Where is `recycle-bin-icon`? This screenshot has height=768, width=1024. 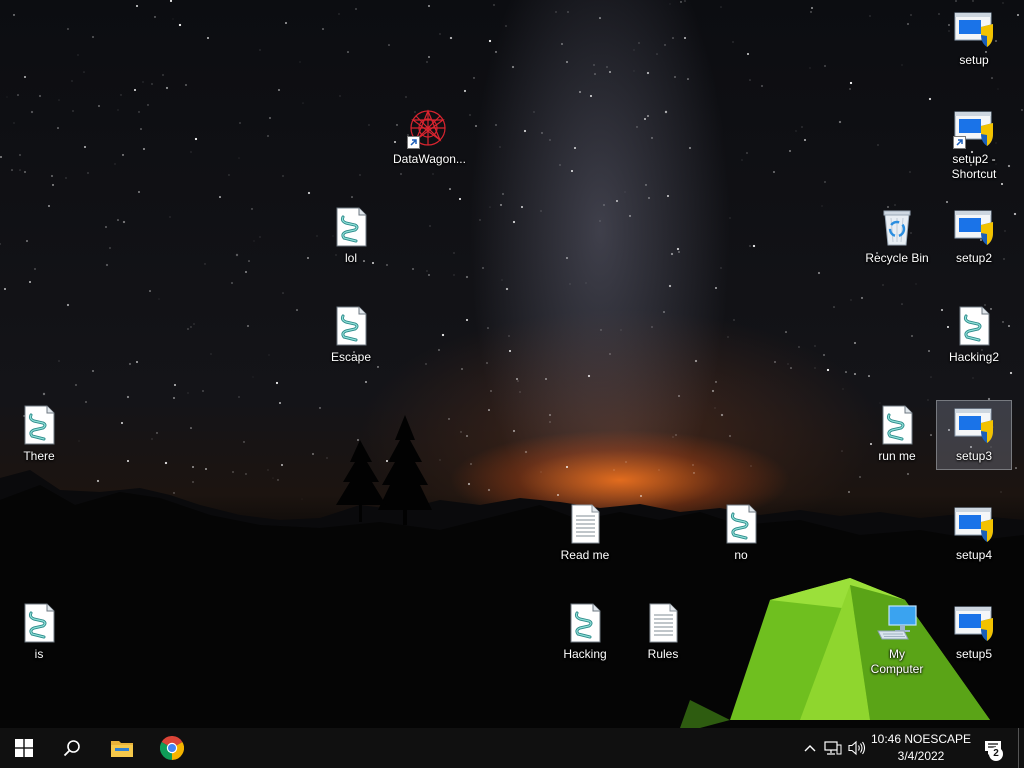 recycle-bin-icon is located at coordinates (897, 227).